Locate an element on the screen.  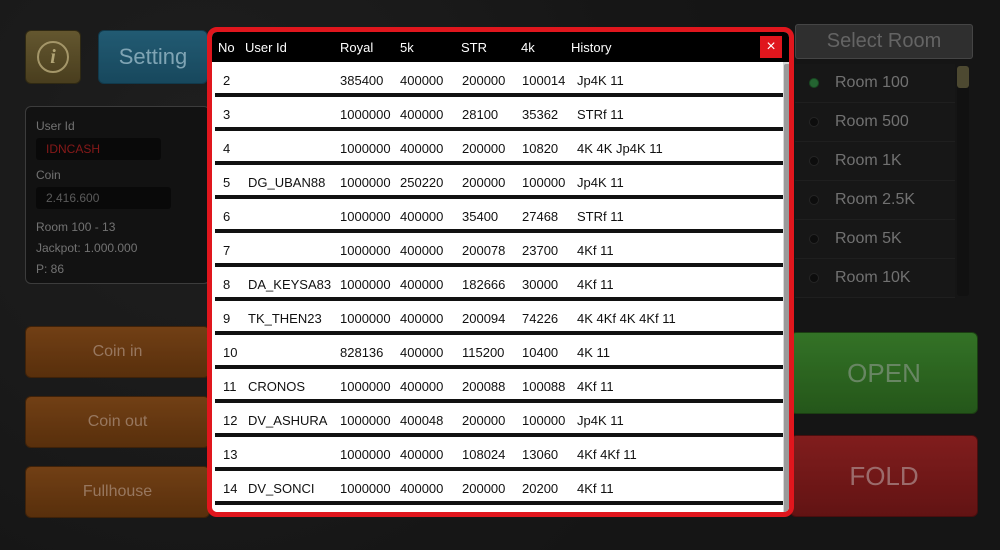
table-cell: 28100 is located at coordinates (480, 114).